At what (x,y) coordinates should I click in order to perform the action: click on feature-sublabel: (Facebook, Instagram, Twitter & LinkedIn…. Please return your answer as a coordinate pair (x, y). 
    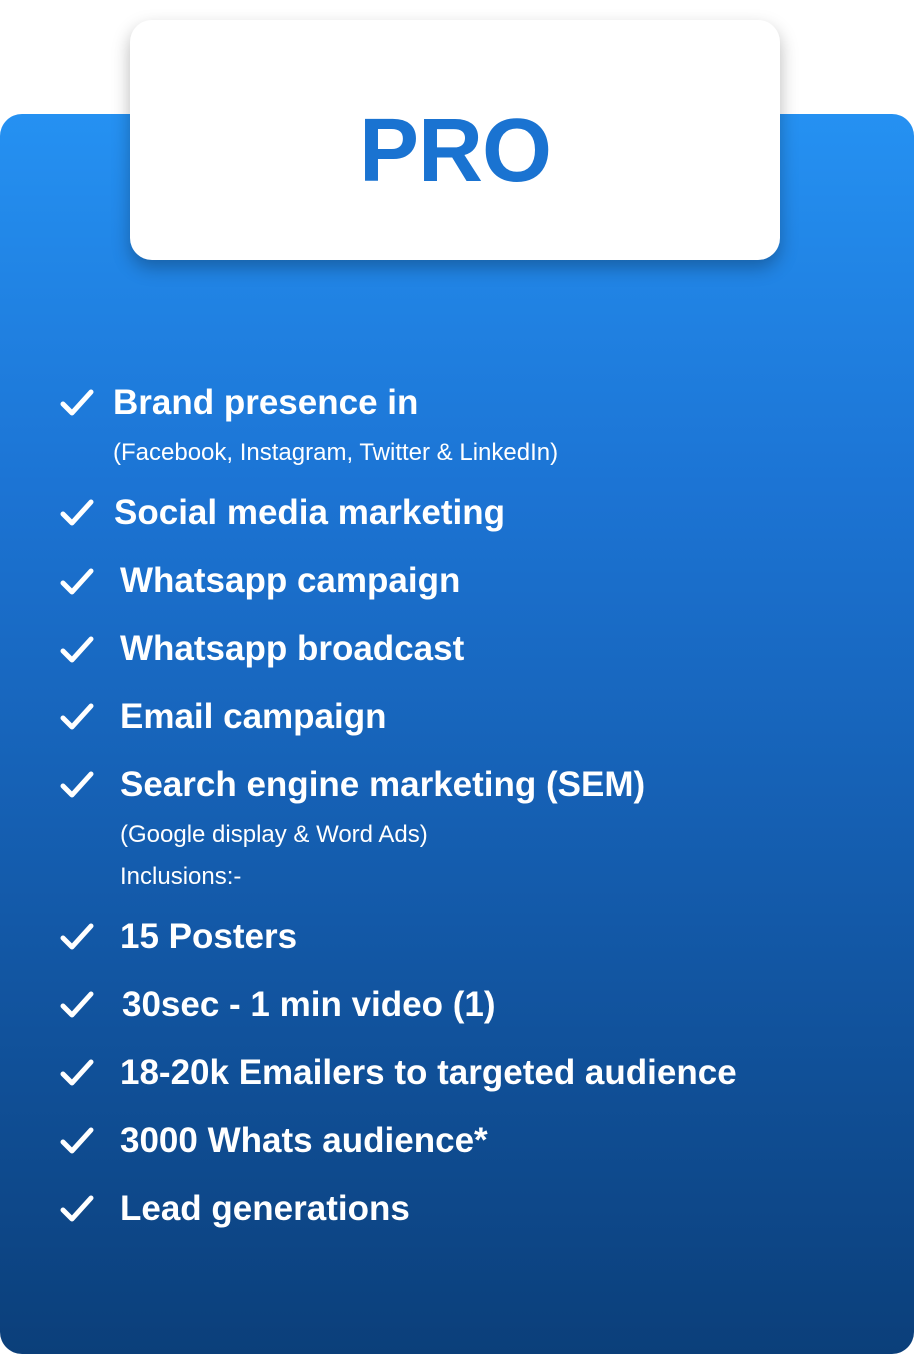
    Looking at the image, I should click on (336, 452).